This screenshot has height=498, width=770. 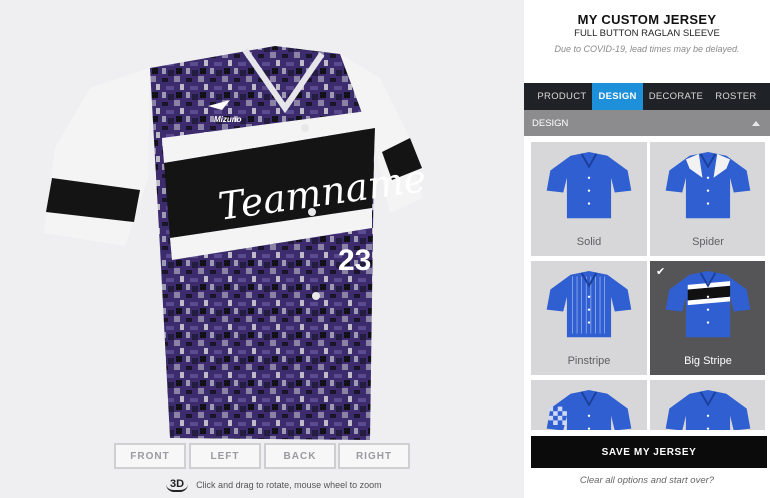 I want to click on design-option-tile: ✔ Big Stripe, so click(x=707, y=318).